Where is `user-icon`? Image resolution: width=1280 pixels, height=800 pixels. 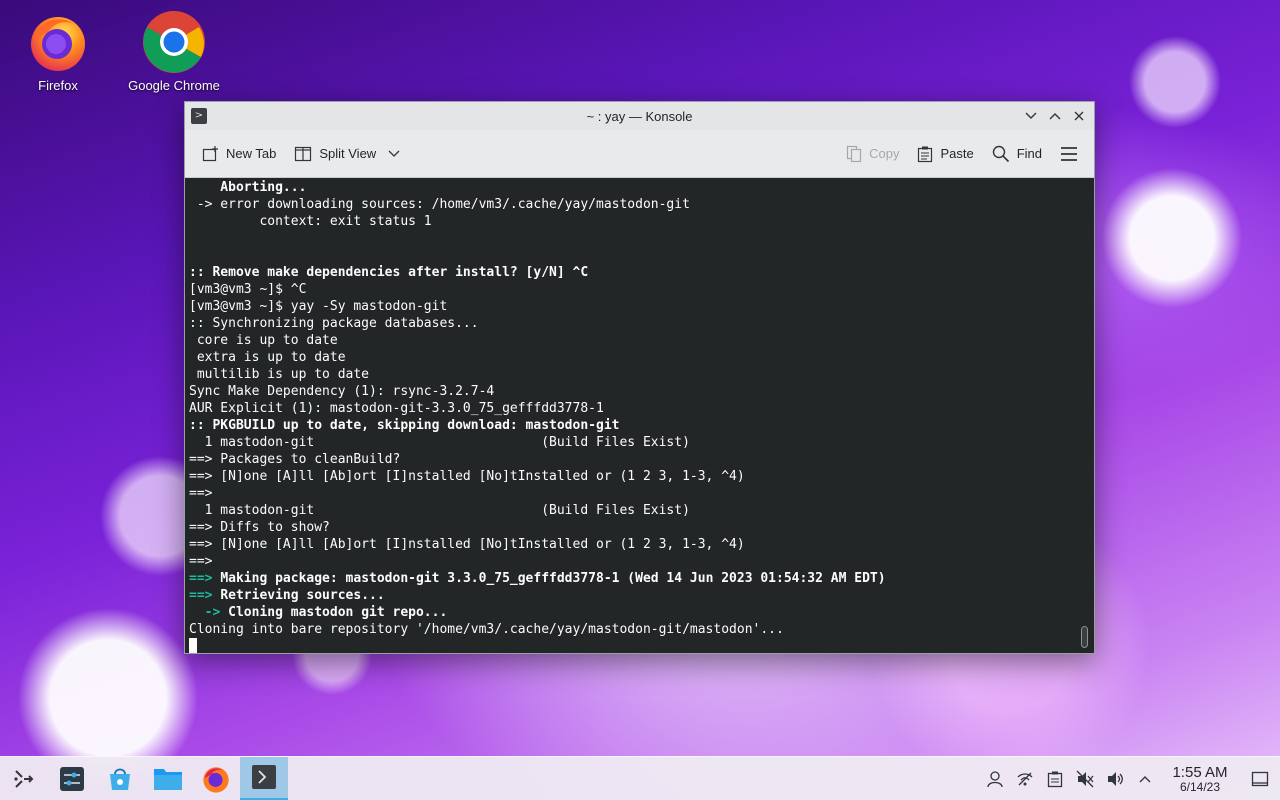
user-icon is located at coordinates (995, 779).